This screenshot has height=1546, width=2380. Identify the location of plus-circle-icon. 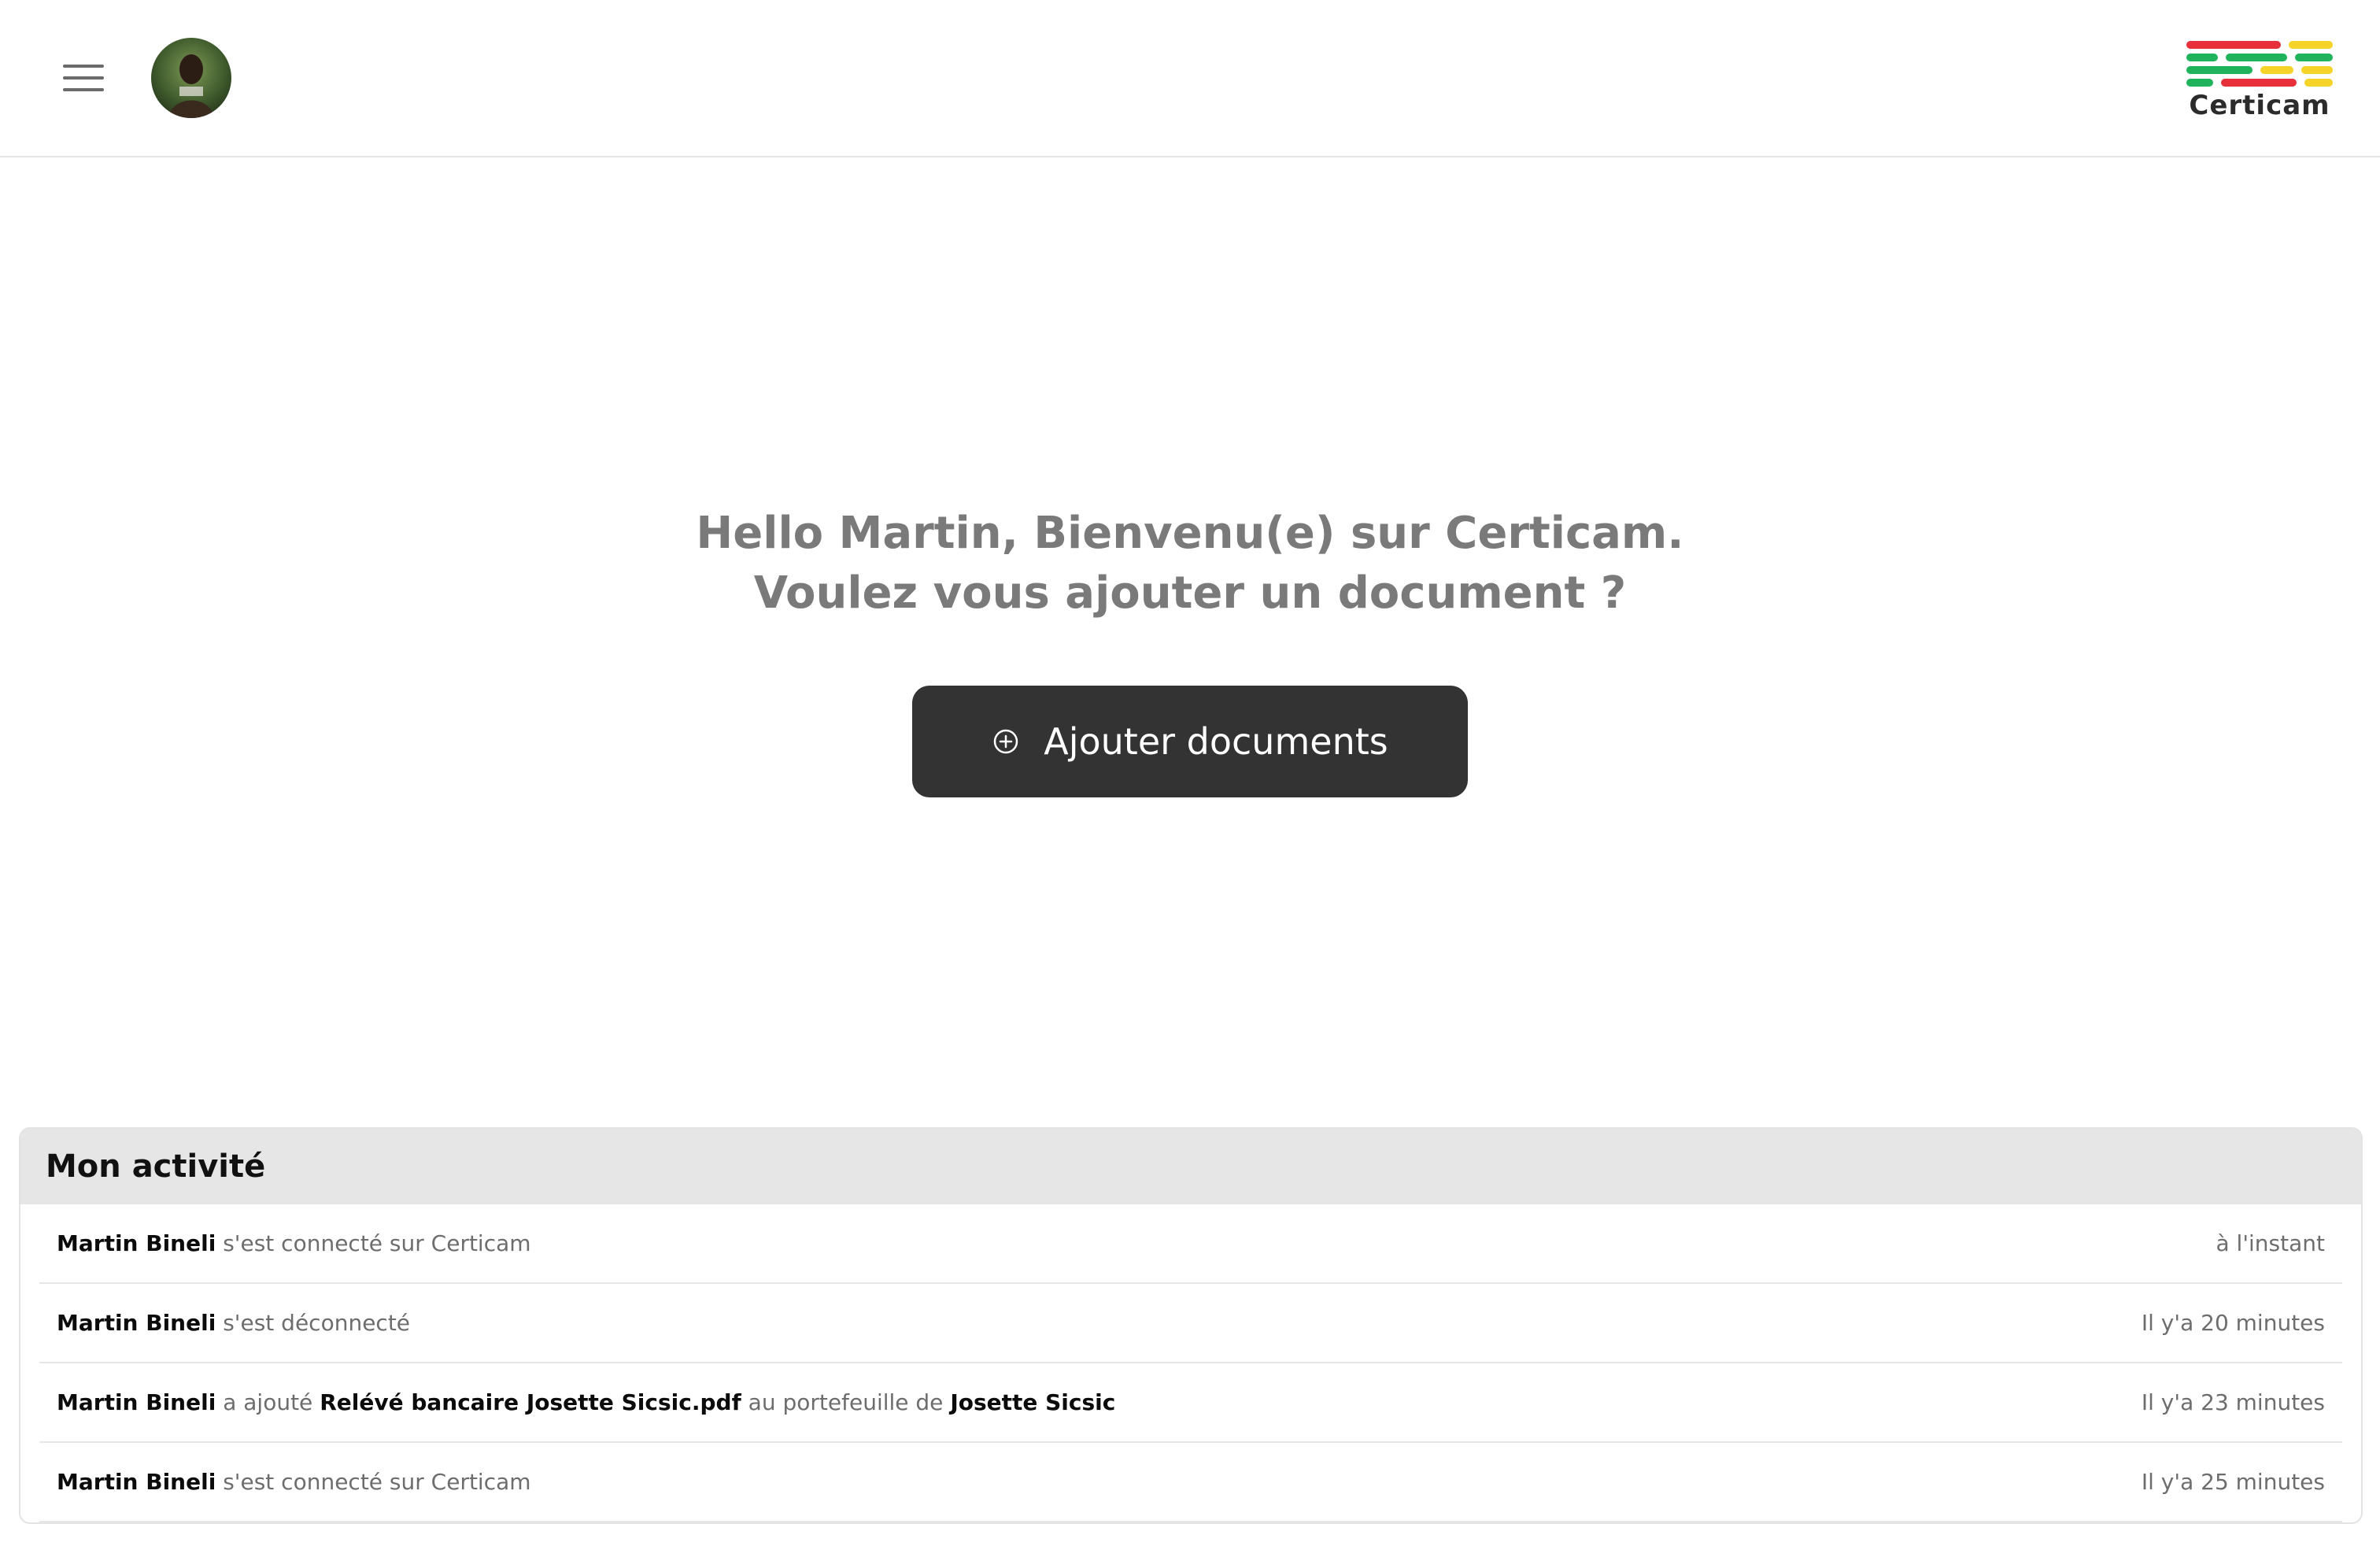
(1006, 741).